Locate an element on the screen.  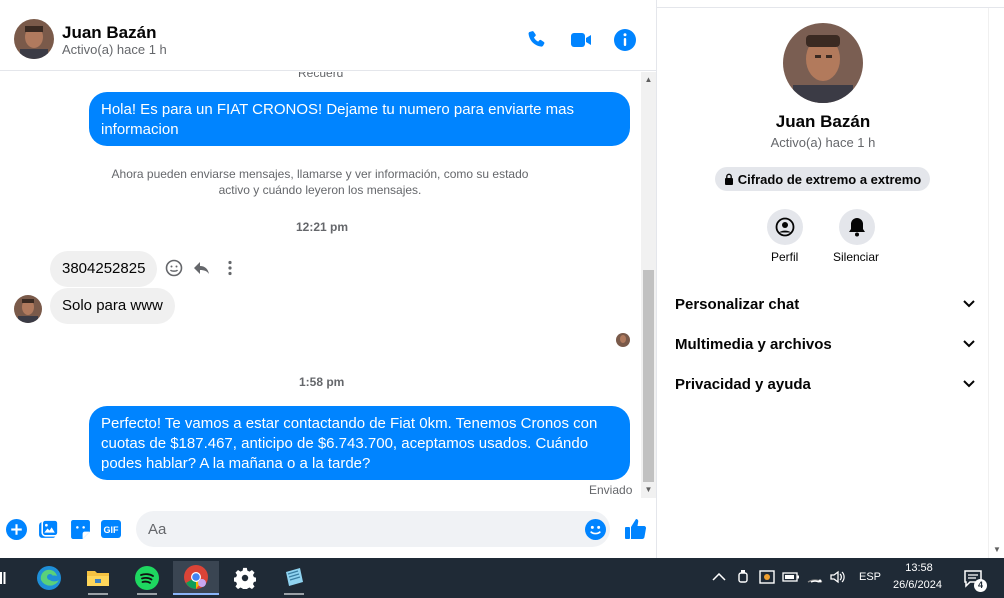
chrome-app is located at coordinates (196, 578).